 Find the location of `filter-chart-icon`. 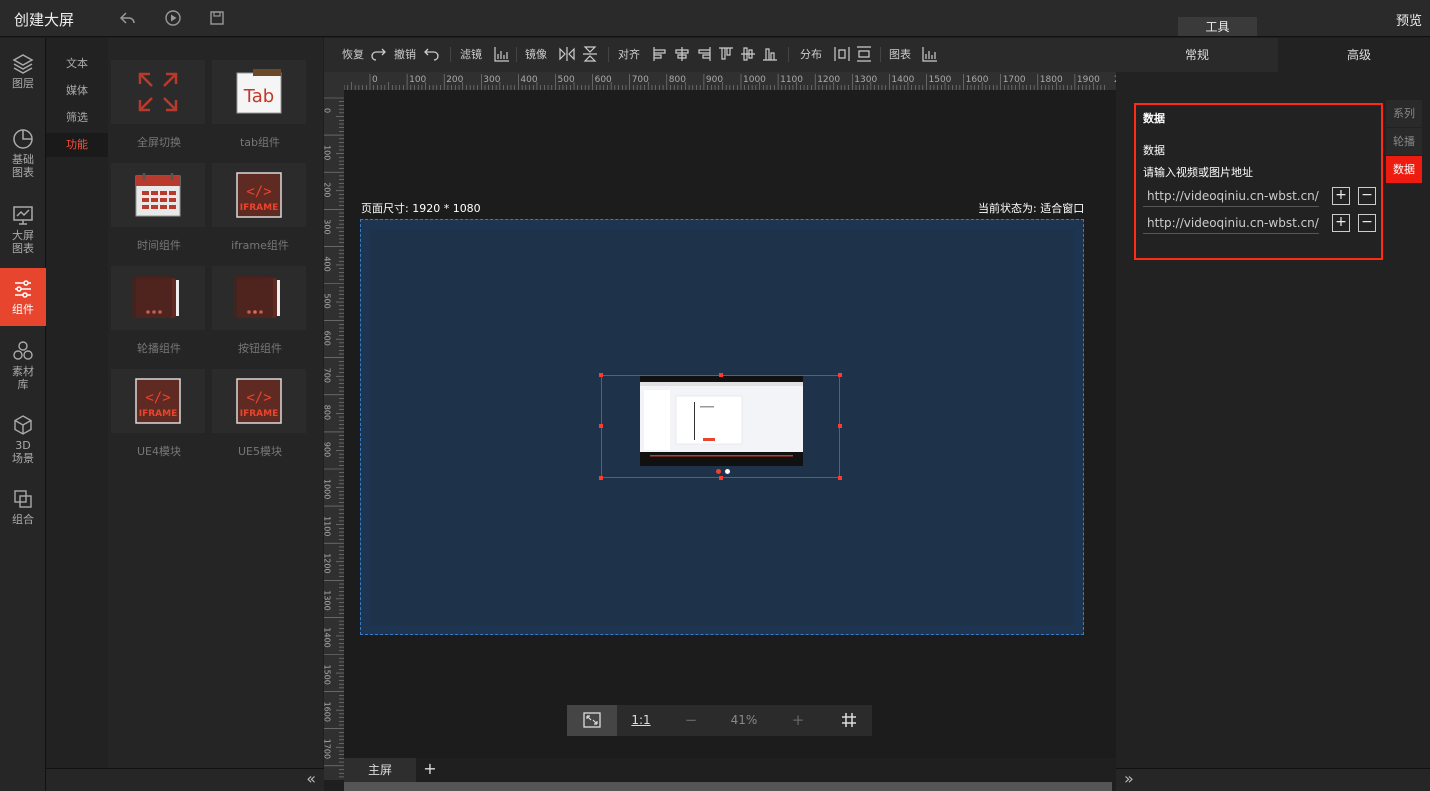

filter-chart-icon is located at coordinates (502, 54).